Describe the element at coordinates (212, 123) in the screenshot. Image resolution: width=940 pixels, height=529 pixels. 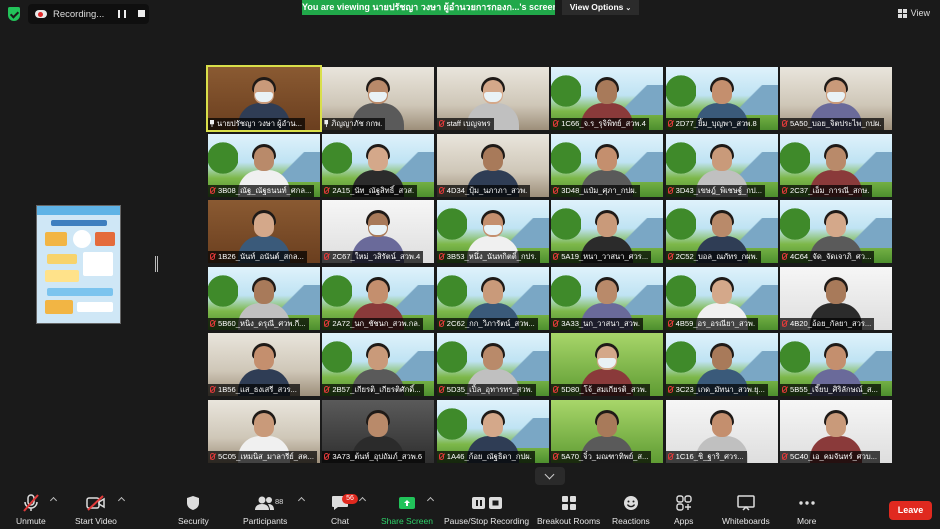
I see `pin-icon` at that location.